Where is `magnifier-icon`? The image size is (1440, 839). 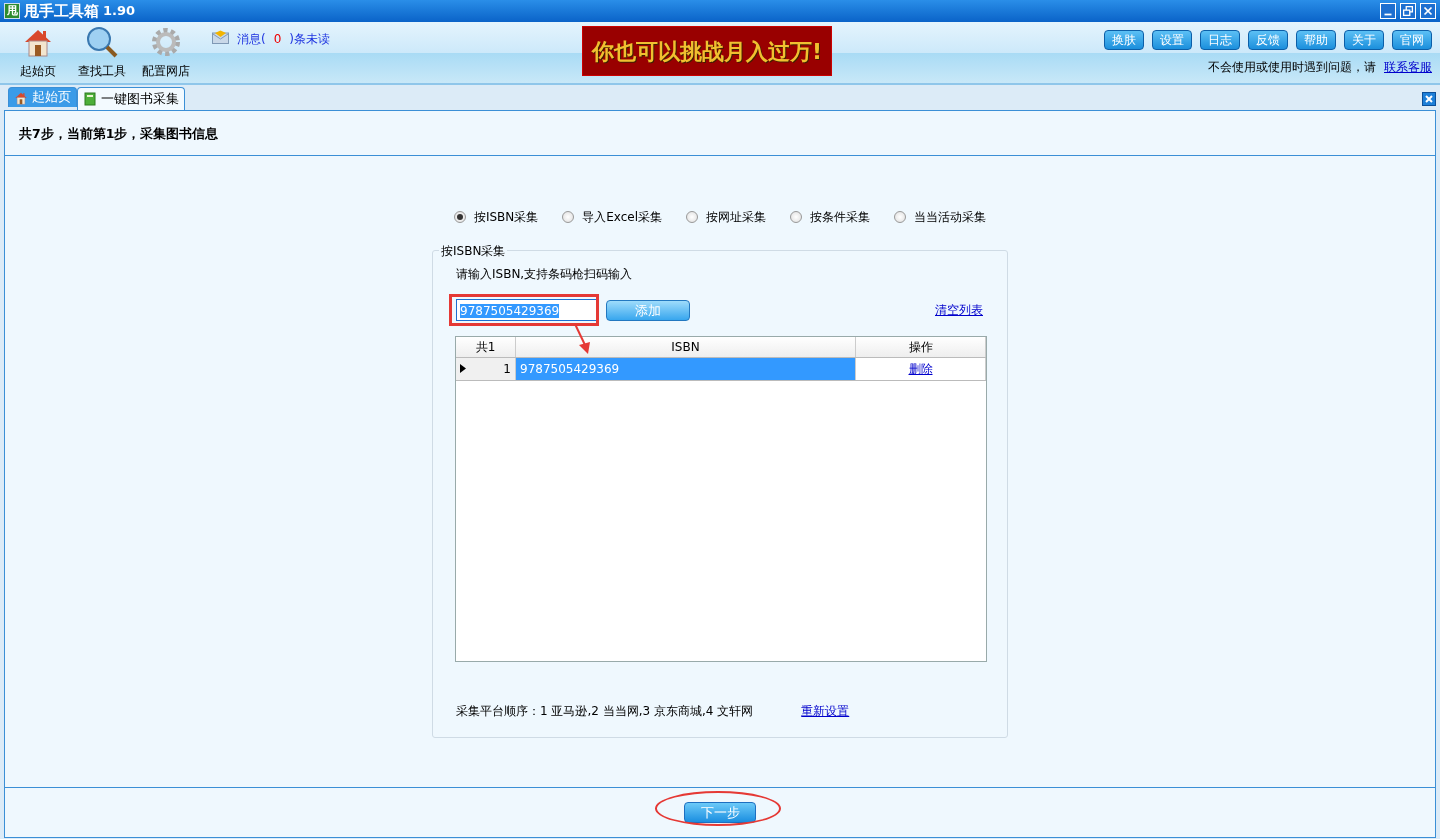
magnifier-icon is located at coordinates (102, 42).